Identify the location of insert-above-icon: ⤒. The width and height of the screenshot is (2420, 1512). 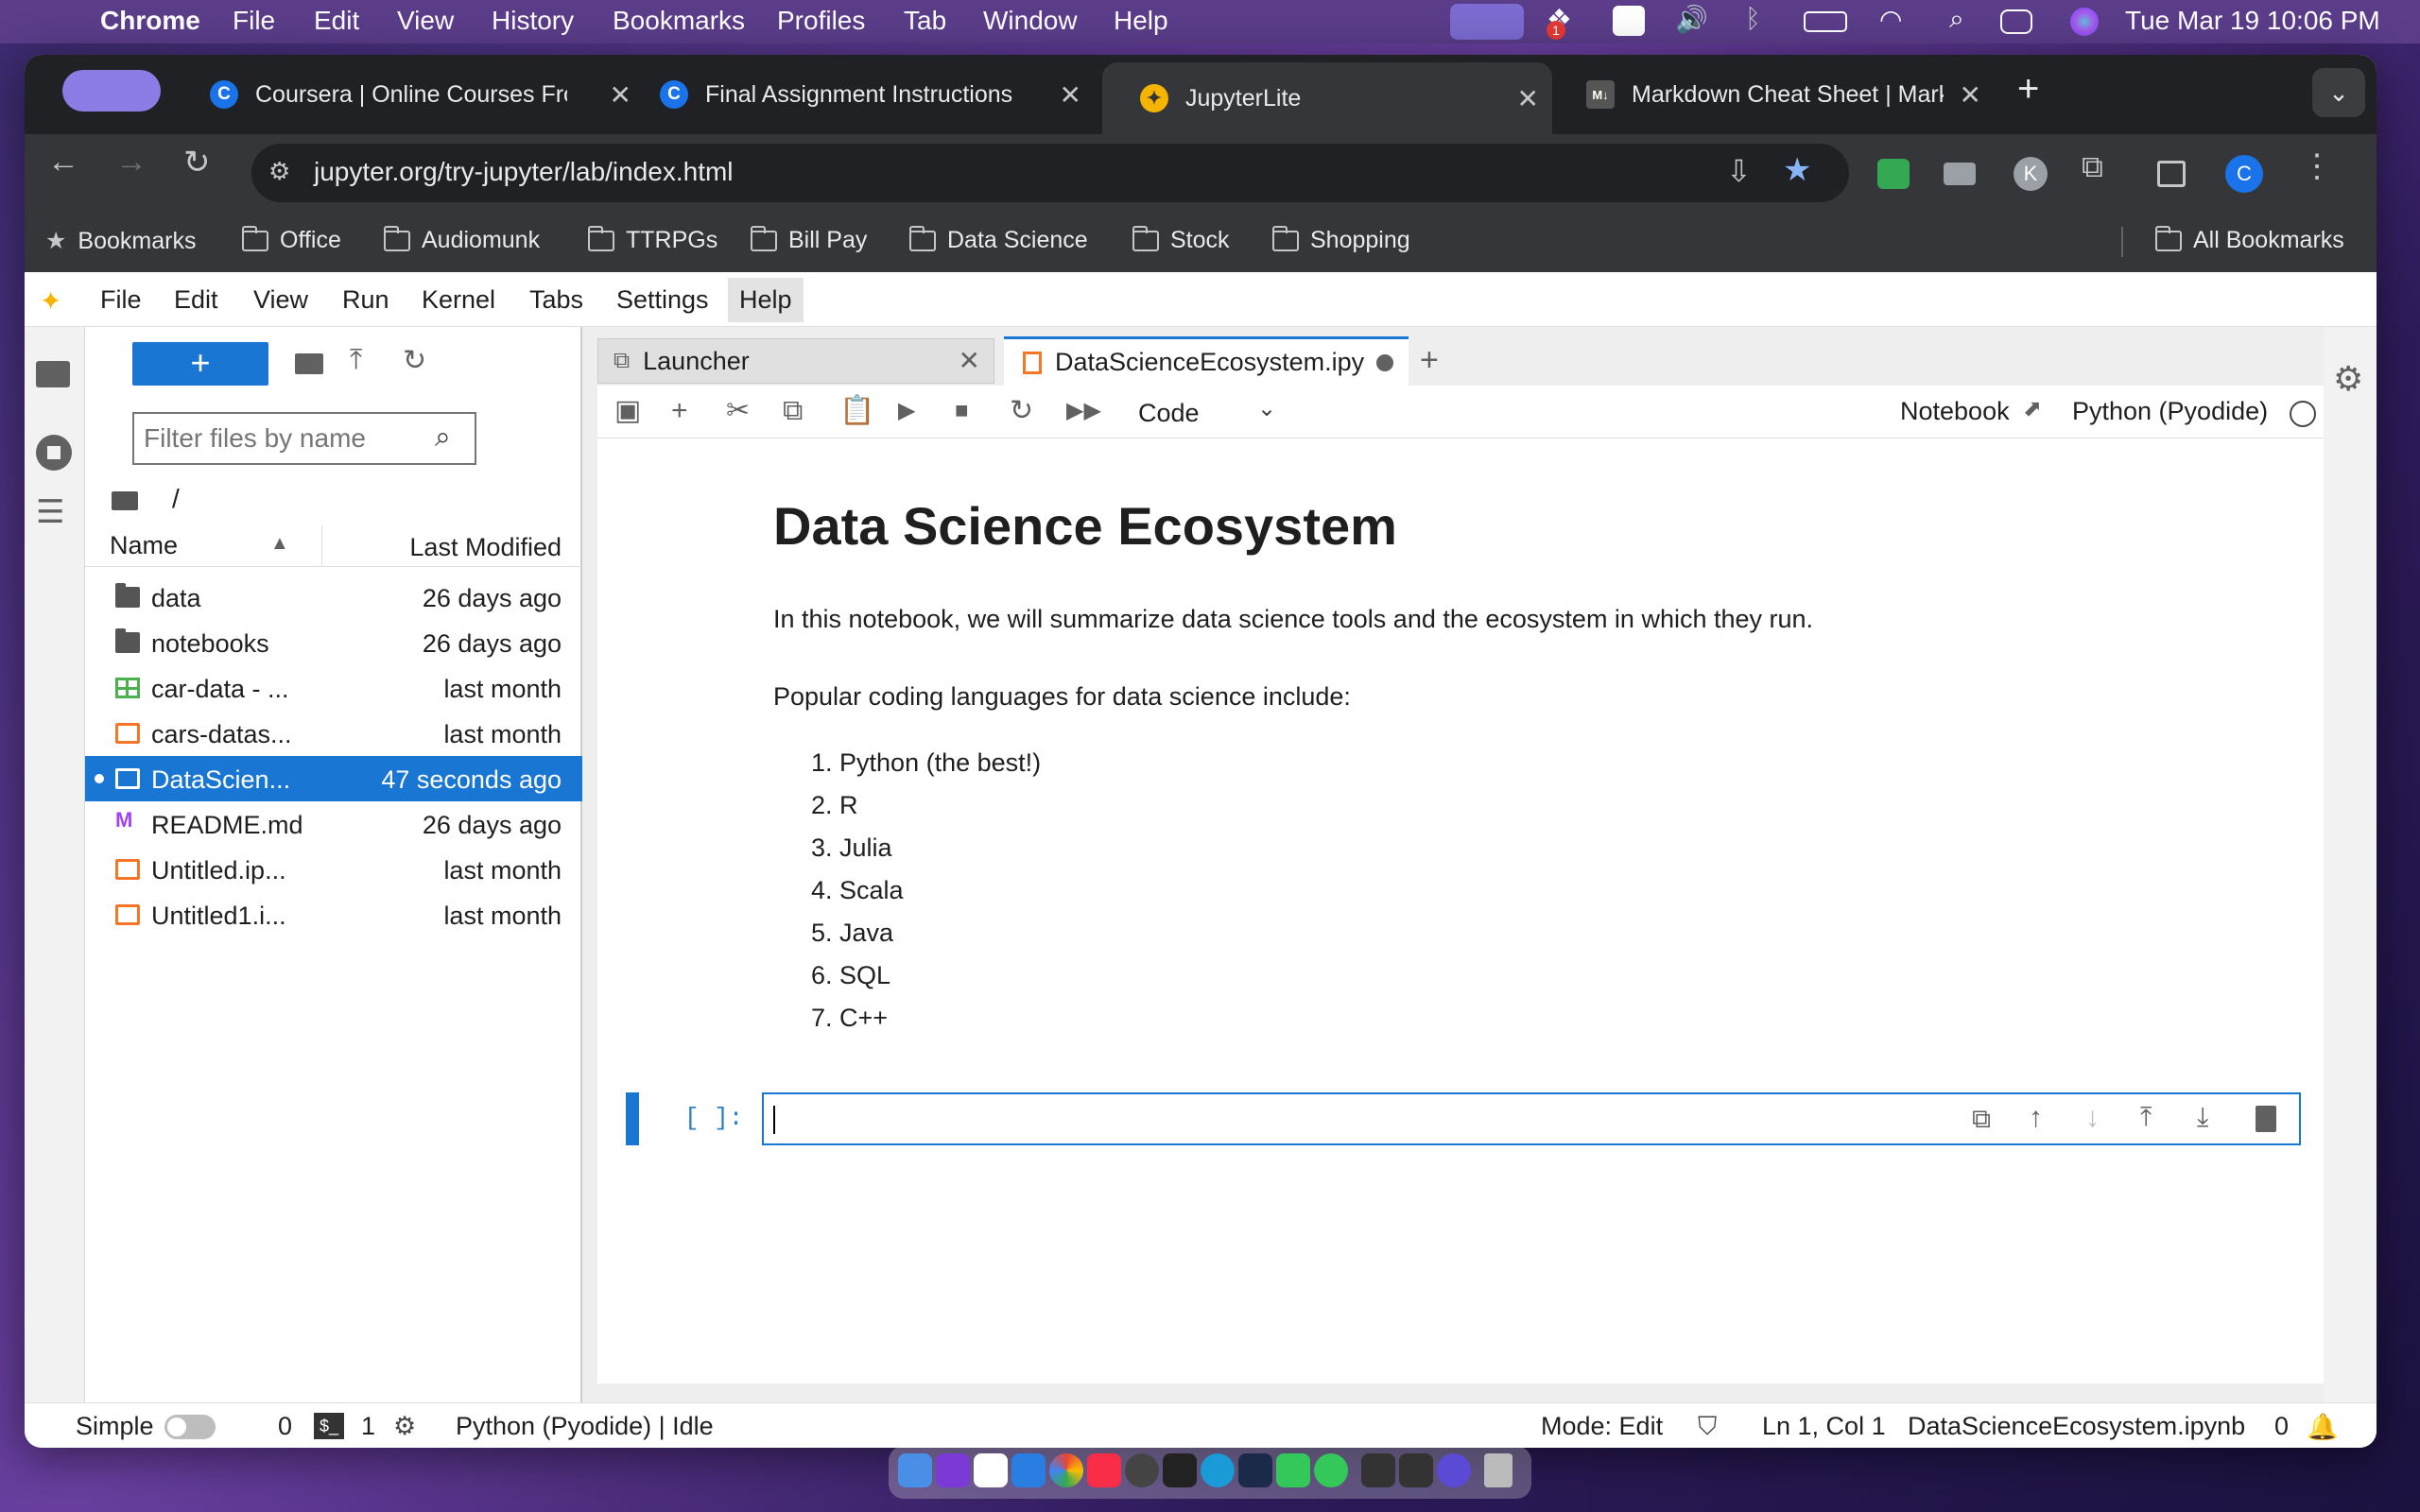
(2146, 1117).